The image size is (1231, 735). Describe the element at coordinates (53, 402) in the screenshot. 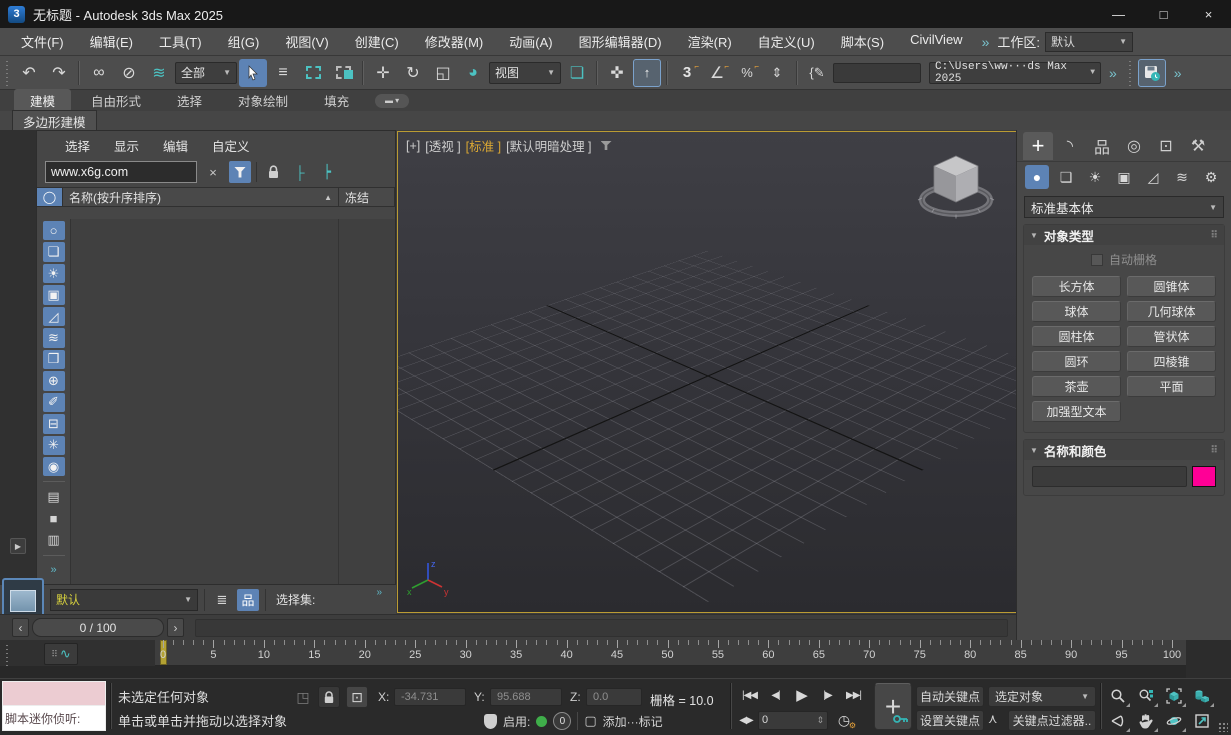

I see `display-bones-toggle: ✐` at that location.